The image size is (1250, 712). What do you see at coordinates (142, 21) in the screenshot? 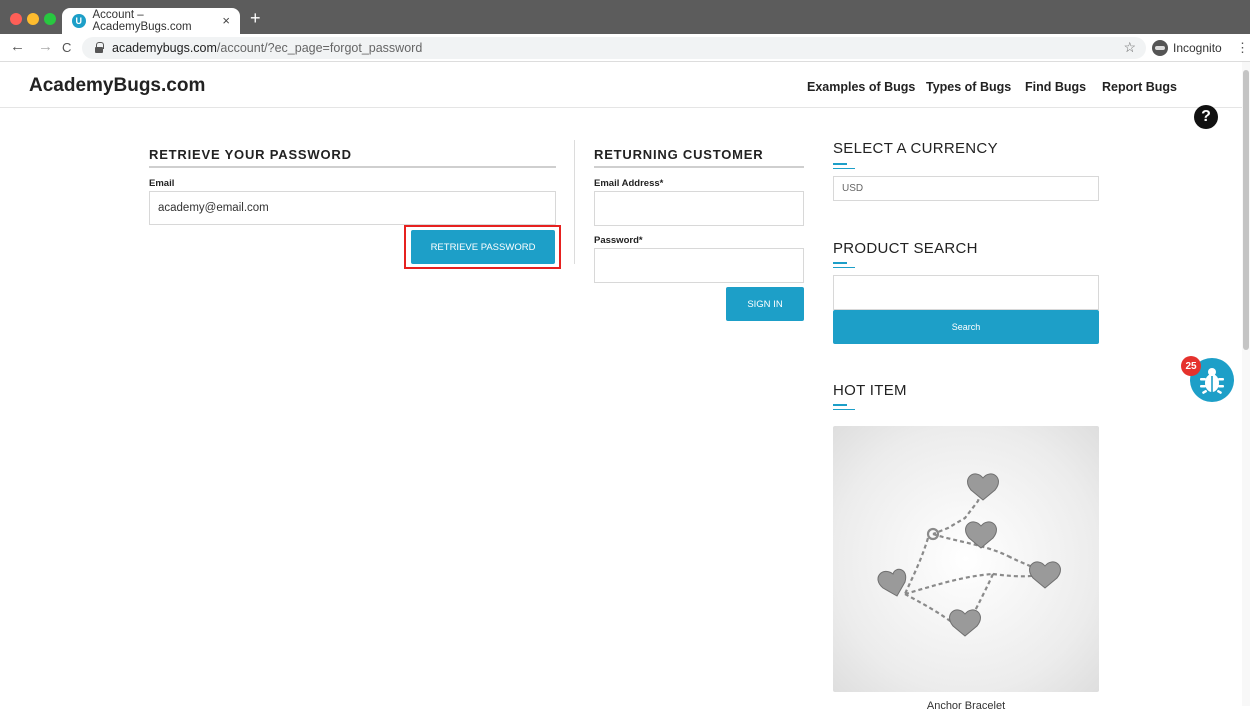
I see `tab-title: Account – AcademyBugs.com` at bounding box center [142, 21].